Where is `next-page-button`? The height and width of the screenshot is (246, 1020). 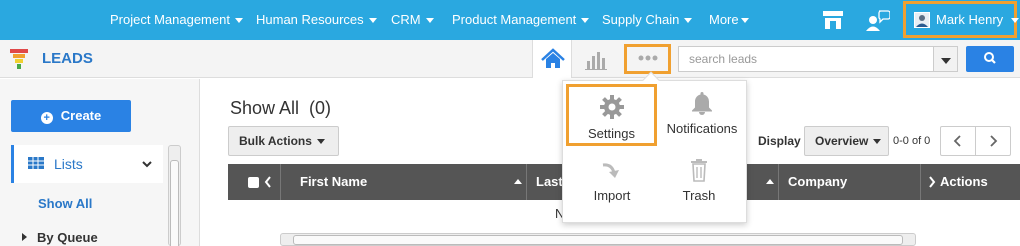 next-page-button is located at coordinates (993, 141).